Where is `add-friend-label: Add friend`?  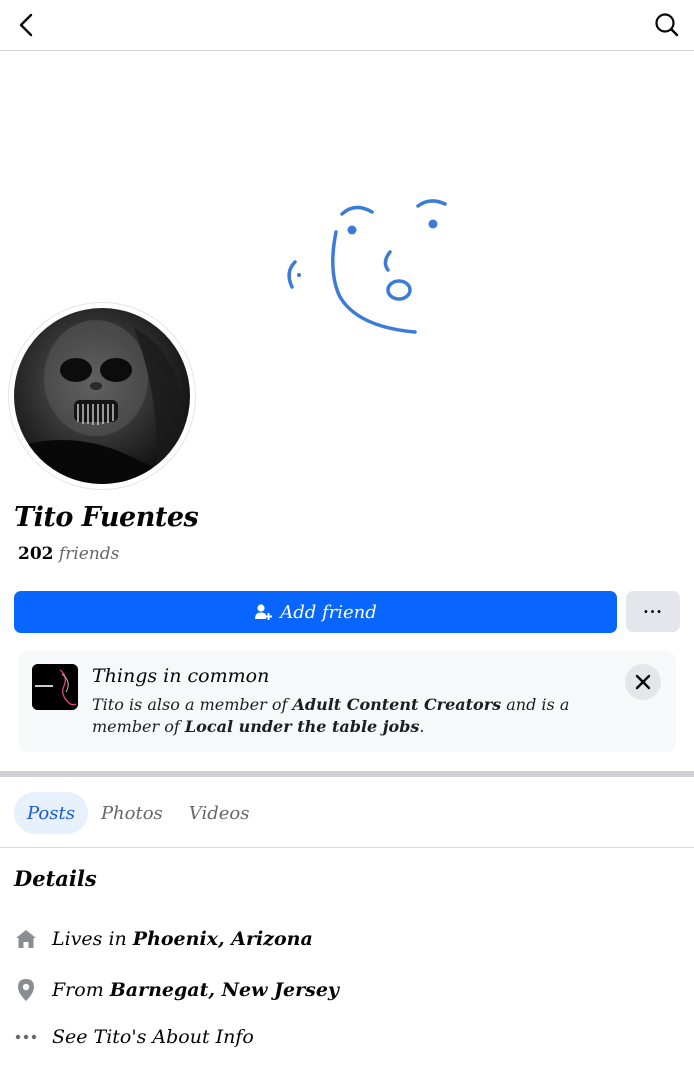 add-friend-label: Add friend is located at coordinates (328, 612).